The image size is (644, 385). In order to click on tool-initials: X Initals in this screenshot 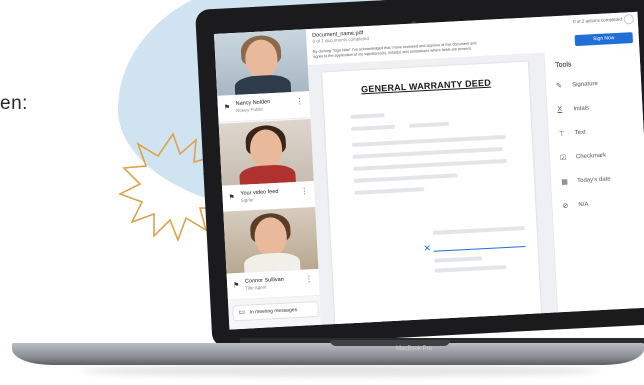, I will do `click(573, 111)`.